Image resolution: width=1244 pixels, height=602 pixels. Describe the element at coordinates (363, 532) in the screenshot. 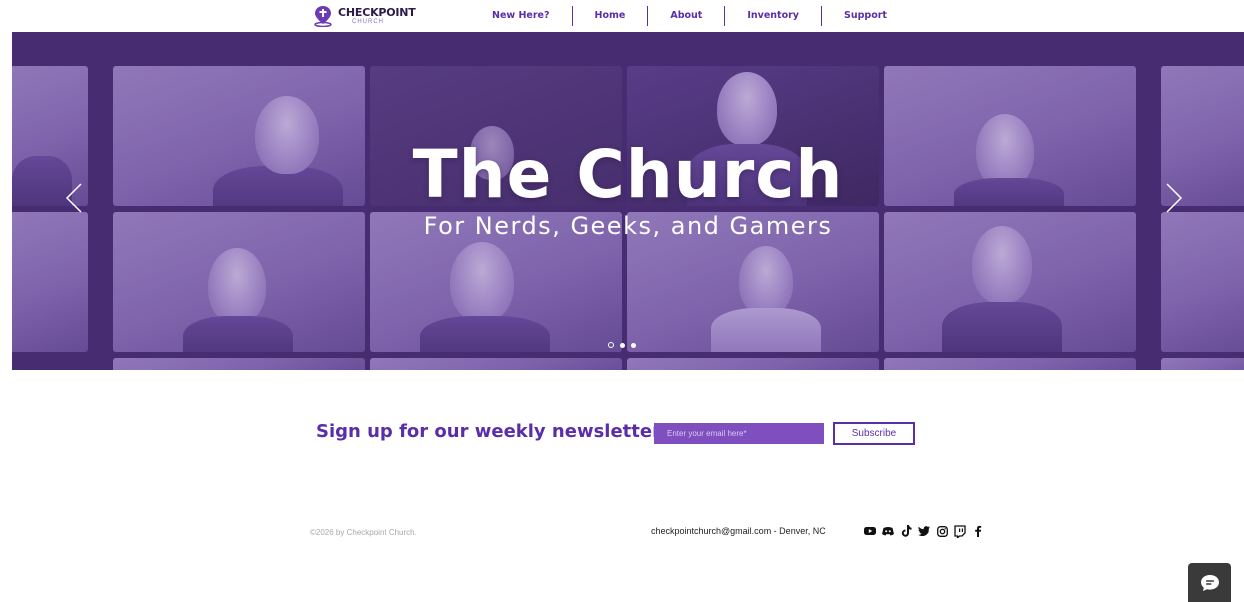

I see `copyright-text: ©2026 by Checkpoint Church.` at that location.